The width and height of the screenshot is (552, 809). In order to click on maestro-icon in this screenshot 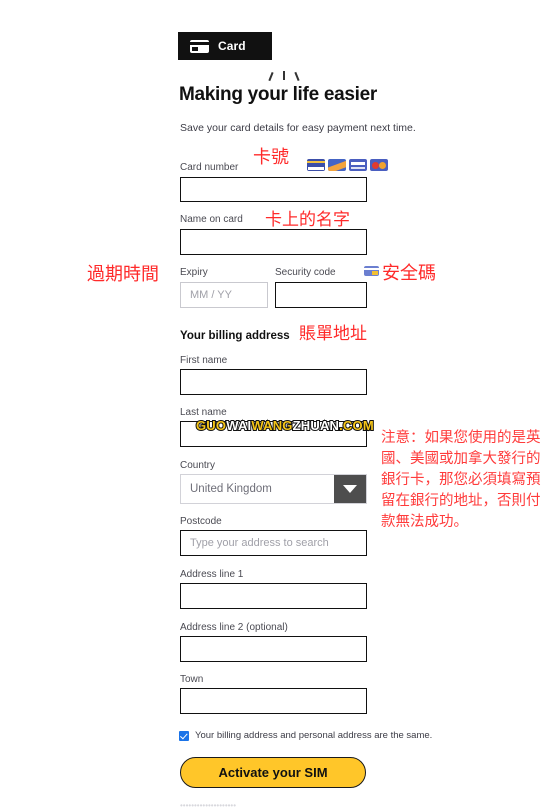, I will do `click(358, 165)`.